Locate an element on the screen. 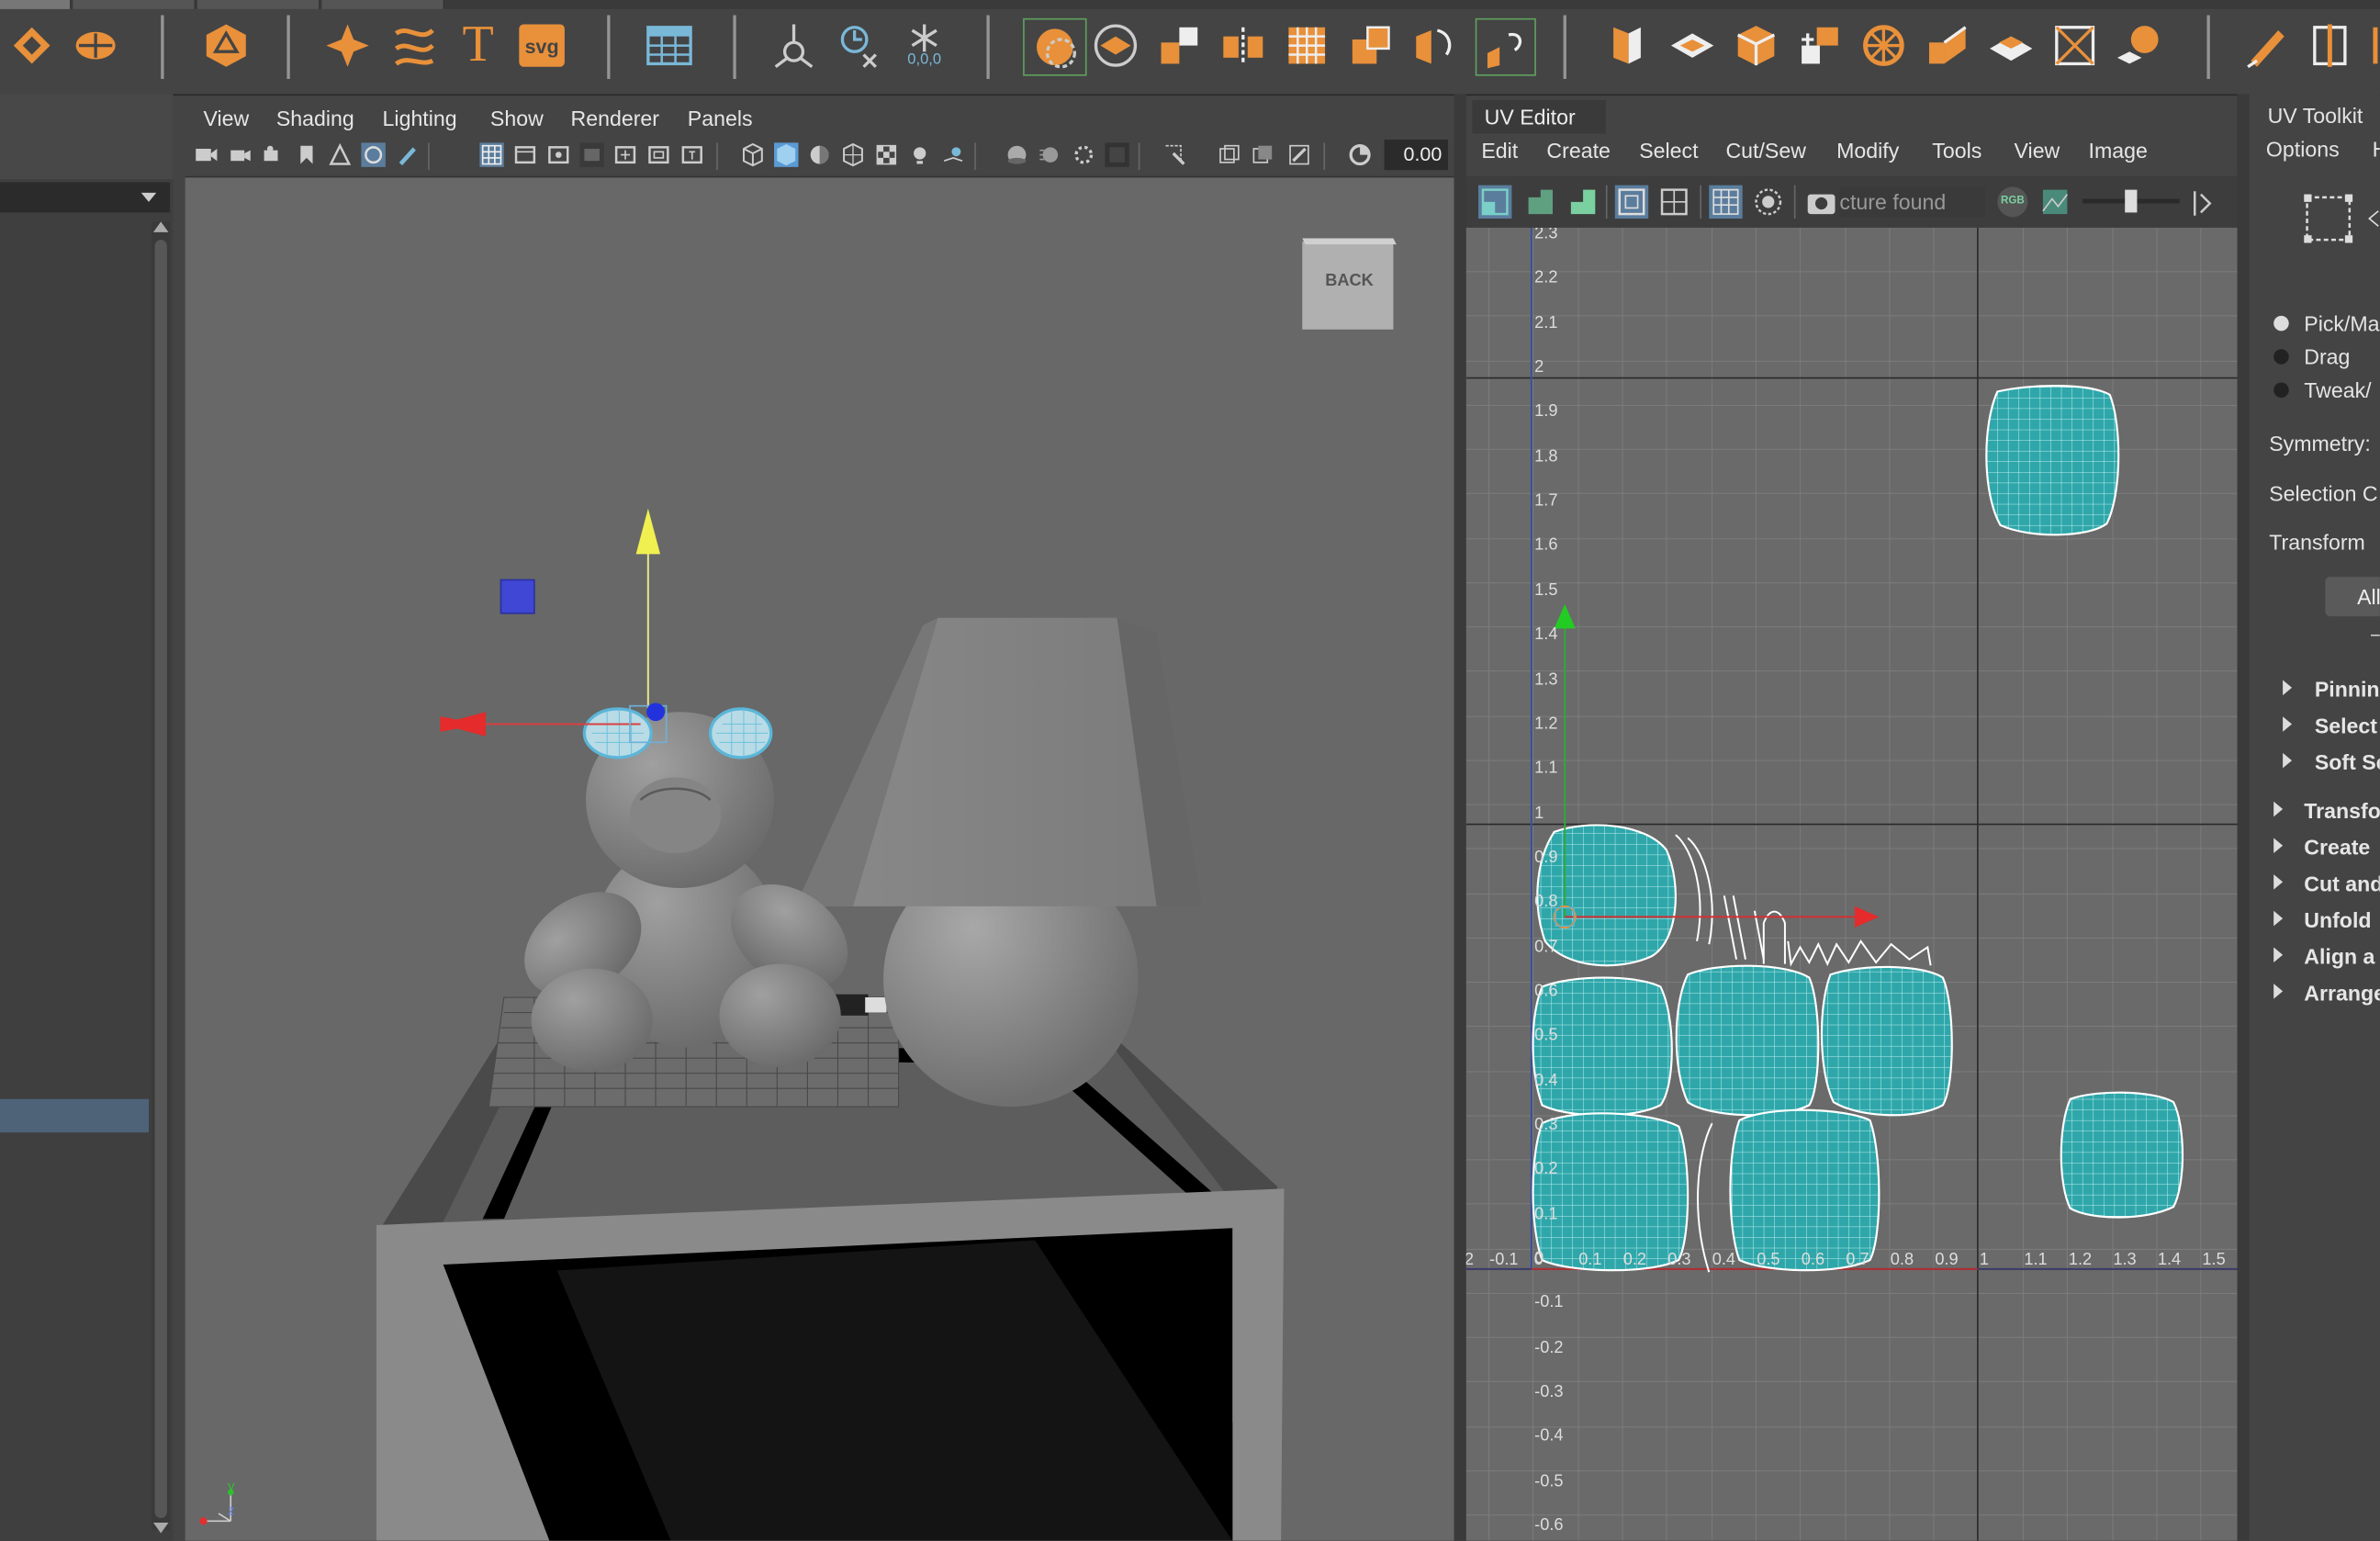 The height and width of the screenshot is (1541, 2380). section-align-and-snap: Align a is located at coordinates (2339, 956).